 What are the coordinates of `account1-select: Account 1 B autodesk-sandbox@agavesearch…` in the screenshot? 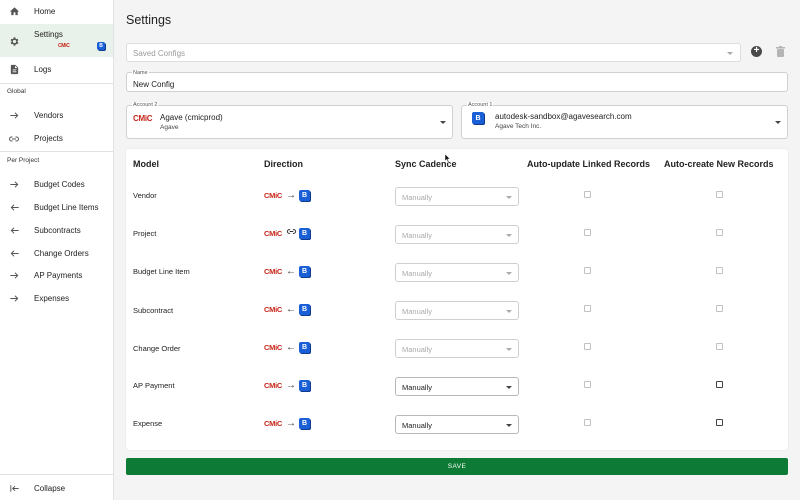 It's located at (624, 120).